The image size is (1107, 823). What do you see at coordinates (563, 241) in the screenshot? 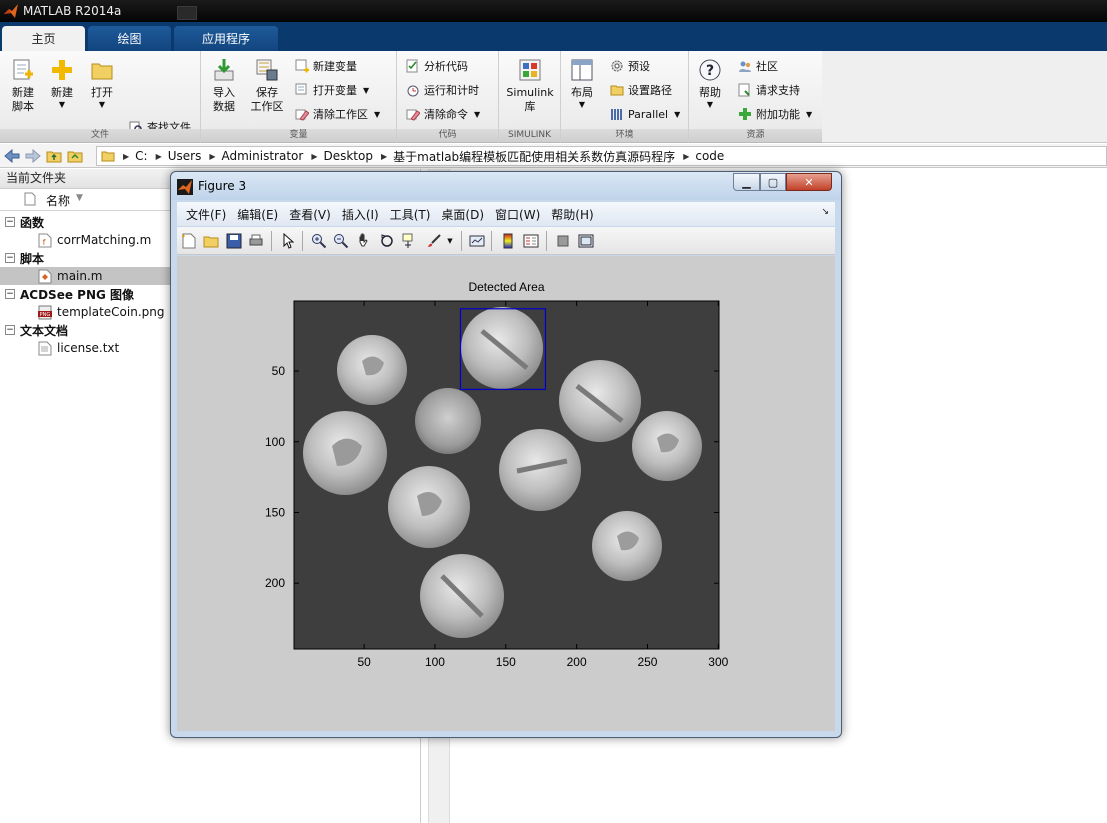
I see `hide-plot-tools-icon` at bounding box center [563, 241].